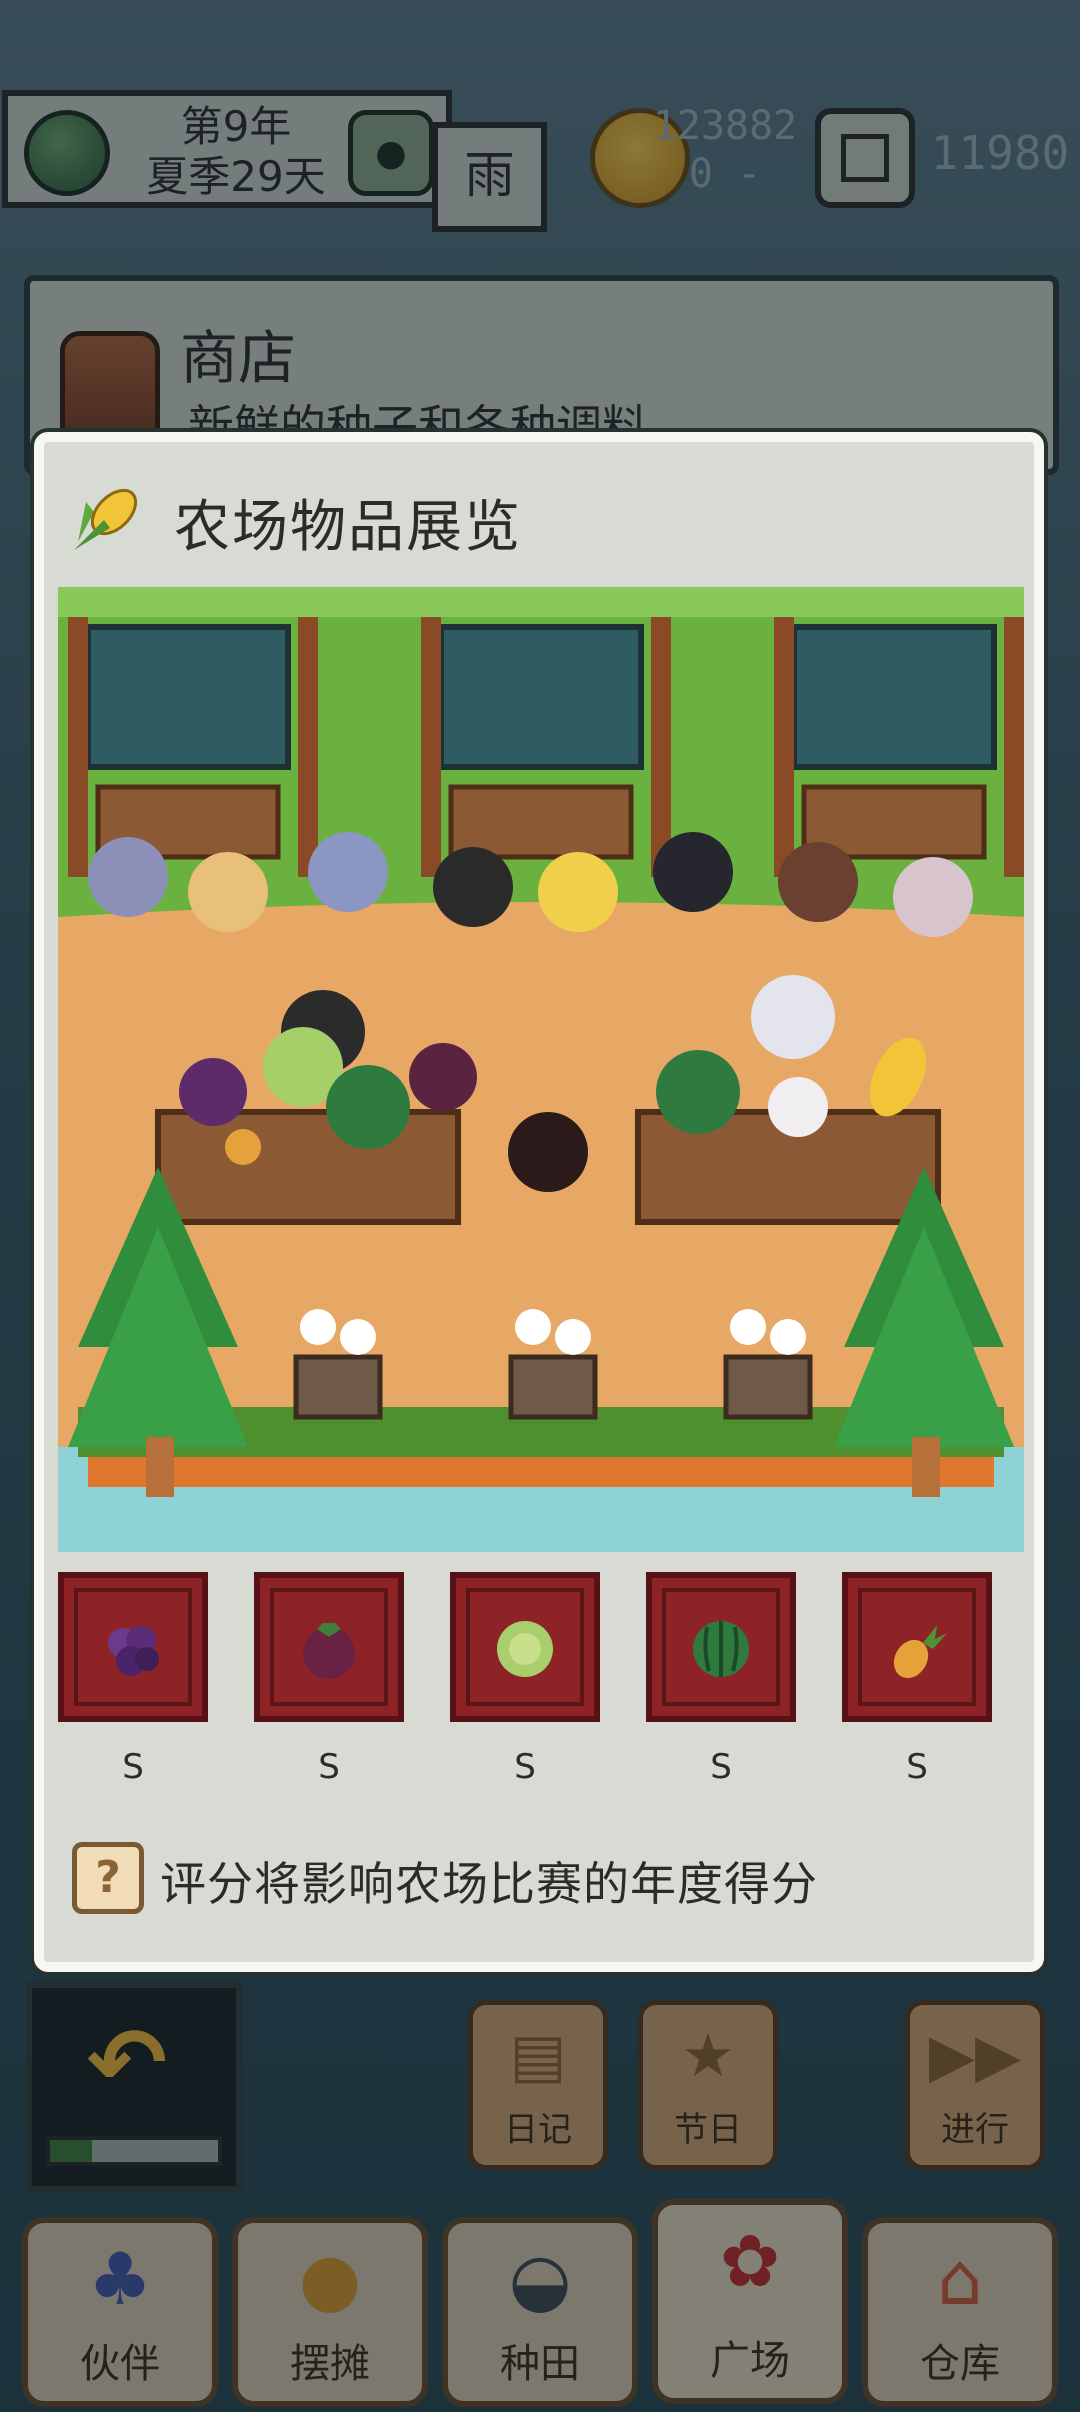 This screenshot has width=1080, height=2412. I want to click on nav-warehouse-label: 仓库, so click(960, 2364).